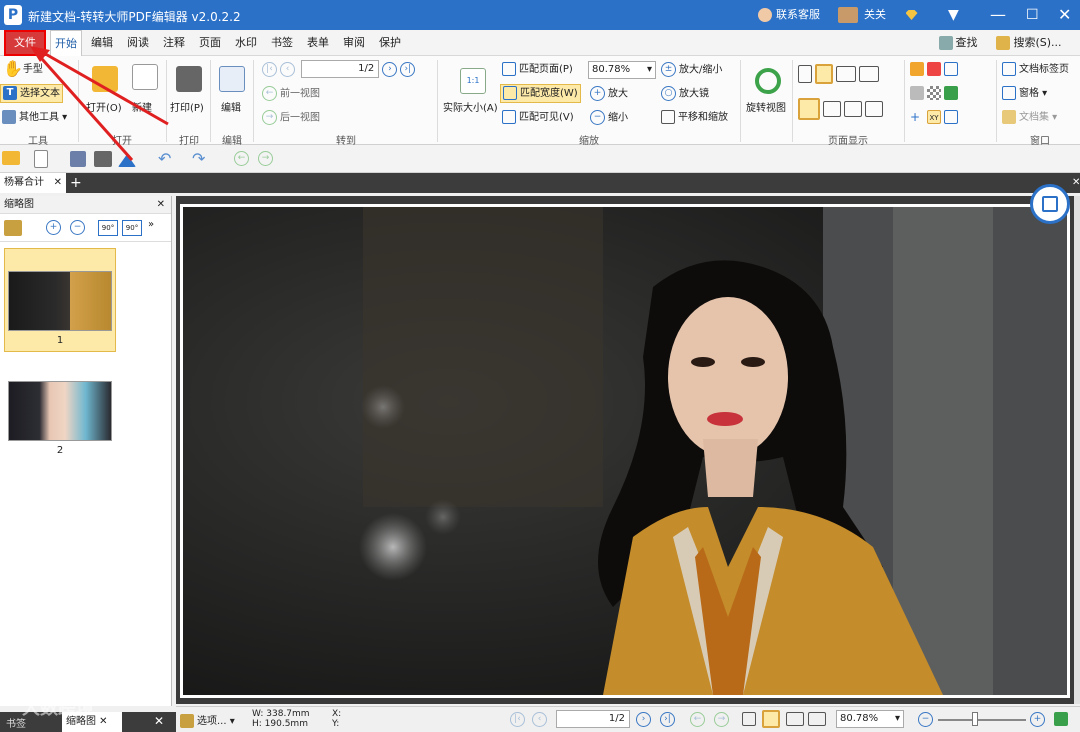 The width and height of the screenshot is (1080, 732). Describe the element at coordinates (470, 109) in the screenshot. I see `actual-size-button: 实际大小(A)` at that location.